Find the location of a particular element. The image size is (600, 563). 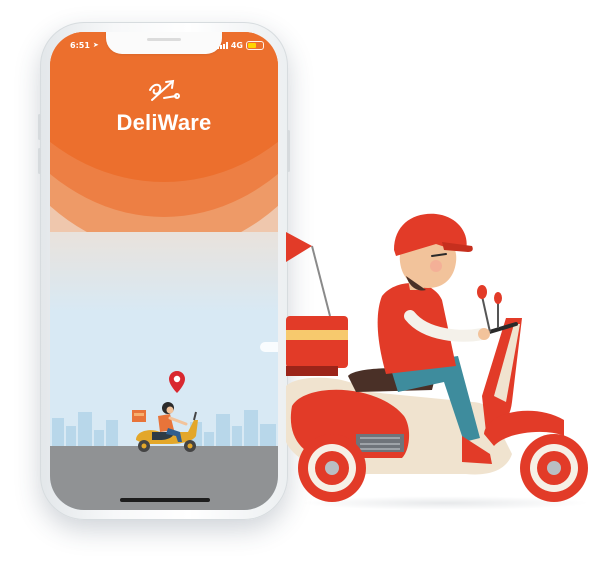

location-pin-icon is located at coordinates (177, 382).